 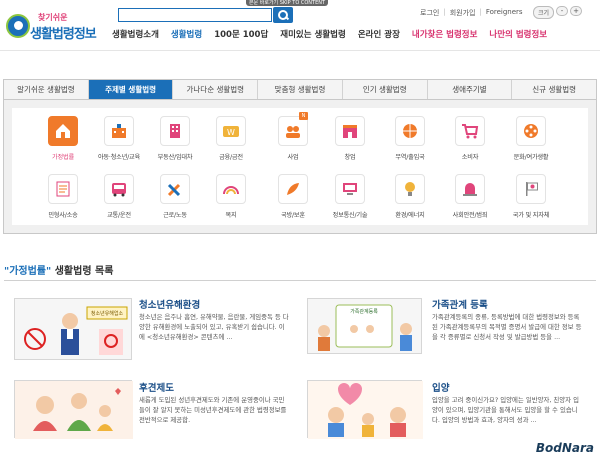 I want to click on business-icon, so click(x=293, y=131).